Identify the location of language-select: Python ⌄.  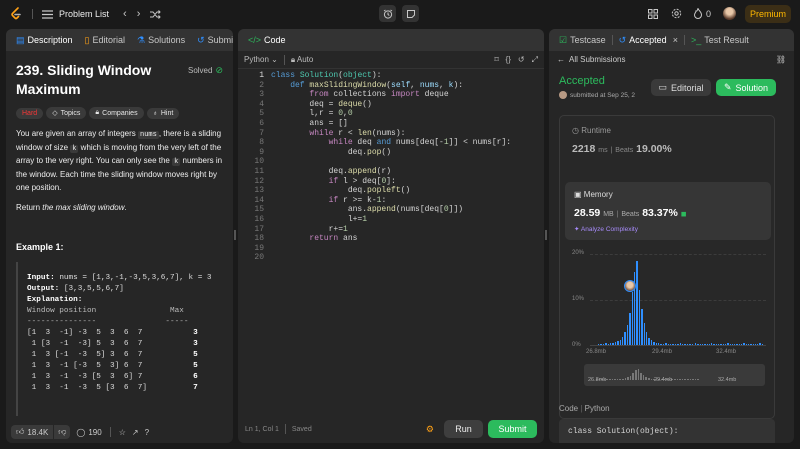
(261, 59).